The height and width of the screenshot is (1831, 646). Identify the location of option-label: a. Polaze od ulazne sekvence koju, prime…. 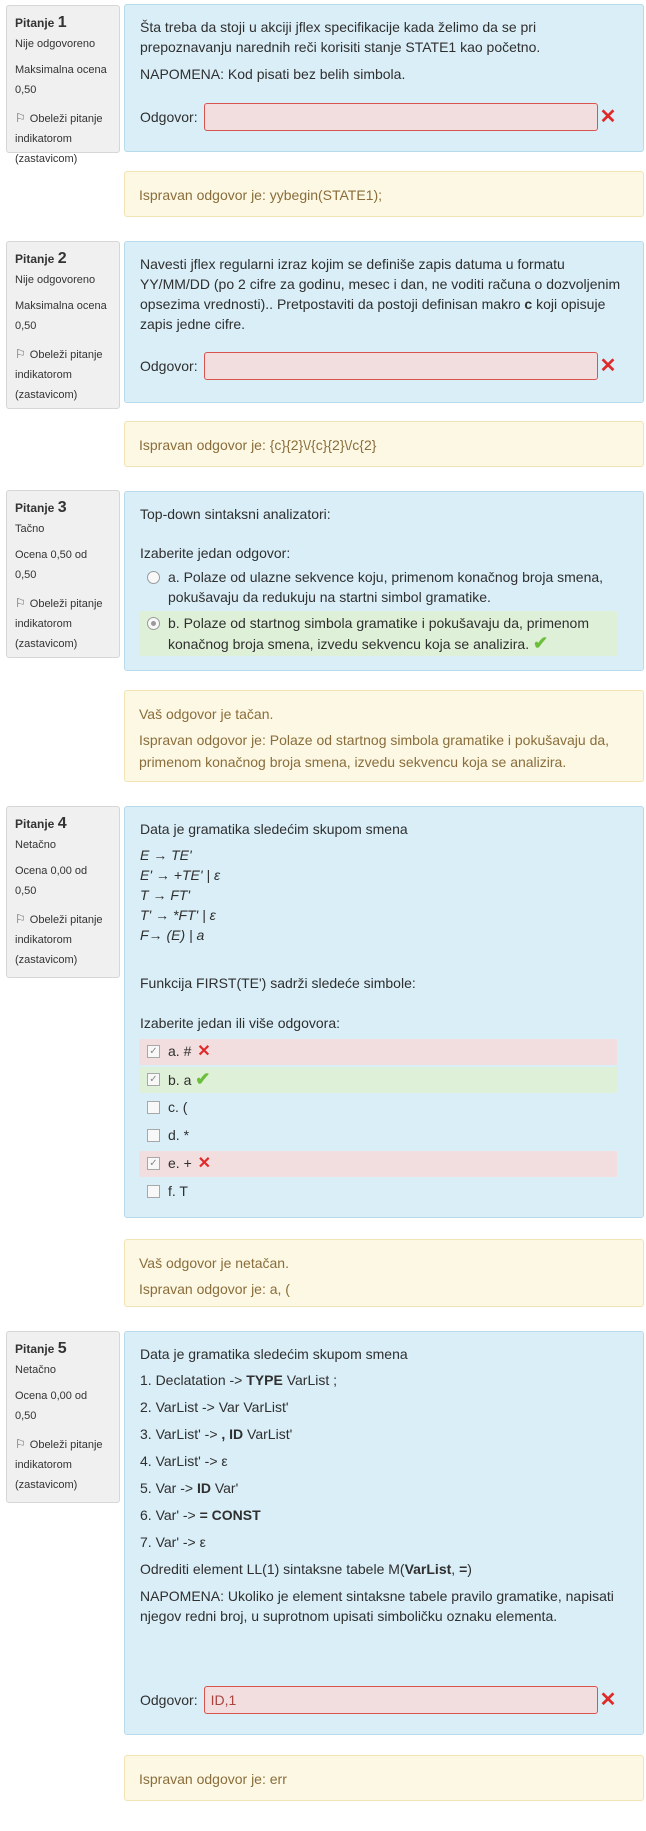
(386, 587).